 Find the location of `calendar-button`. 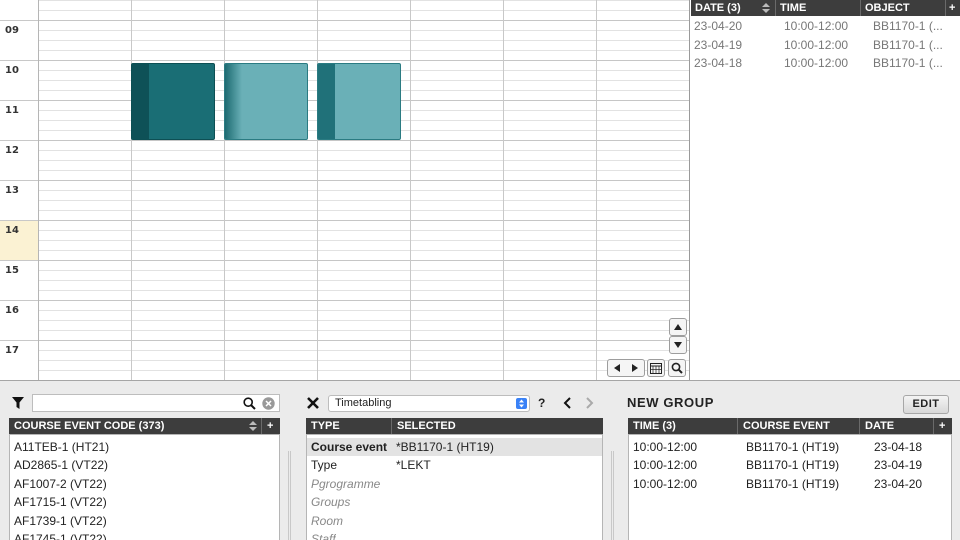

calendar-button is located at coordinates (656, 368).